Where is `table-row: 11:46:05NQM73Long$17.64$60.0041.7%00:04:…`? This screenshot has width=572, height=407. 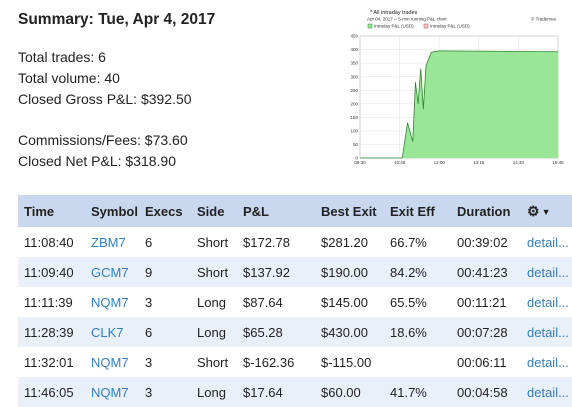 table-row: 11:46:05NQM73Long$17.64$60.0041.7%00:04:… is located at coordinates (295, 392).